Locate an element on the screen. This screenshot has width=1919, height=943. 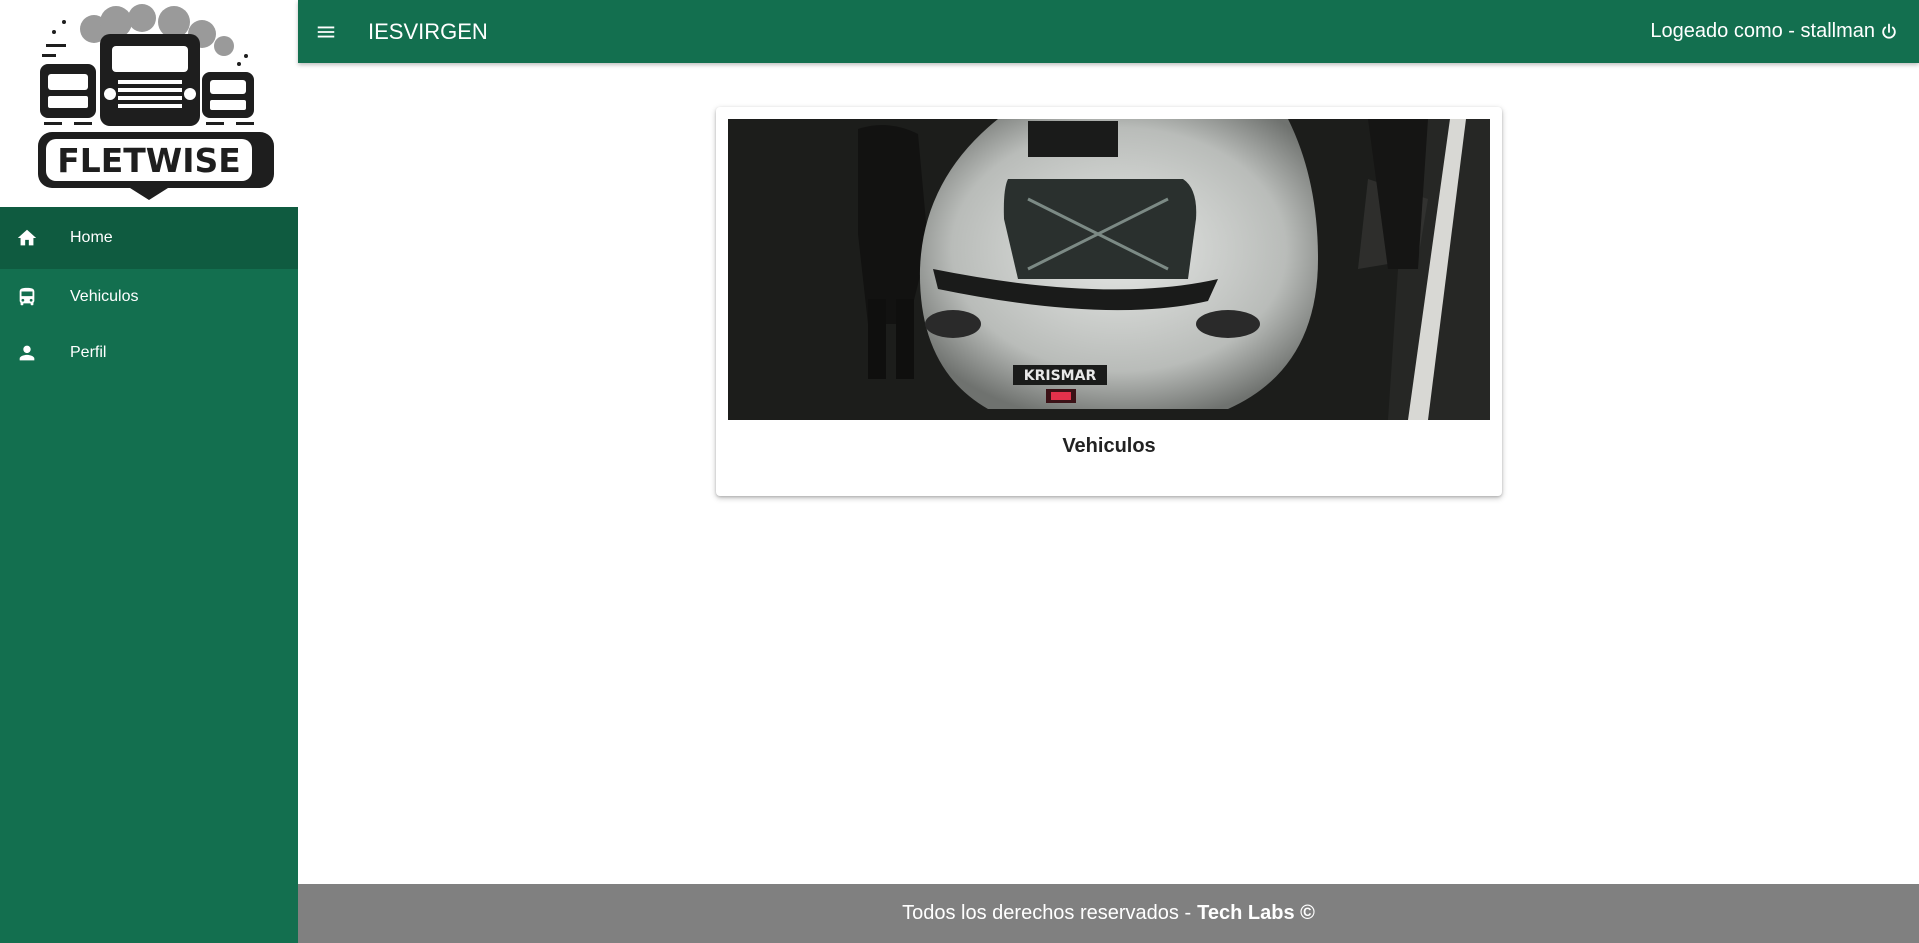
power-icon is located at coordinates (1889, 31).